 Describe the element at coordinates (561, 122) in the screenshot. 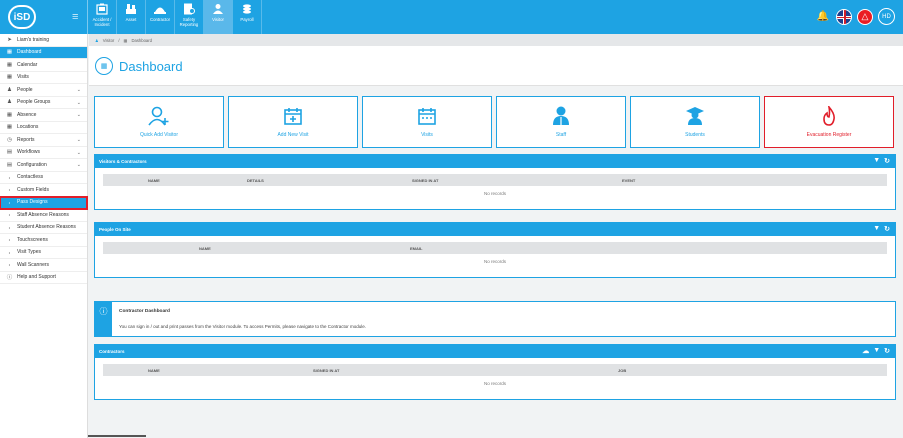

I see `tile-staff: Staff` at that location.